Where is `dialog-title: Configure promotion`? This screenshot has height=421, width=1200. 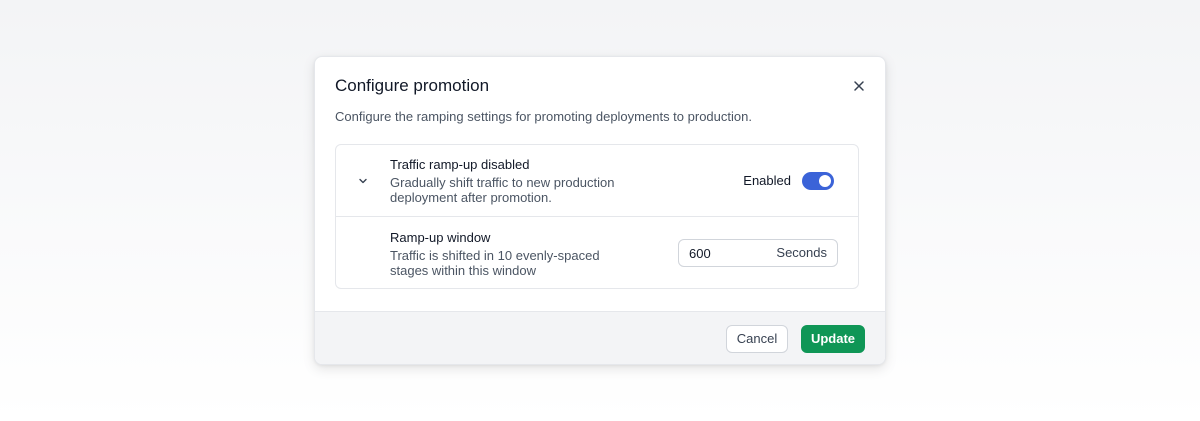
dialog-title: Configure promotion is located at coordinates (412, 85).